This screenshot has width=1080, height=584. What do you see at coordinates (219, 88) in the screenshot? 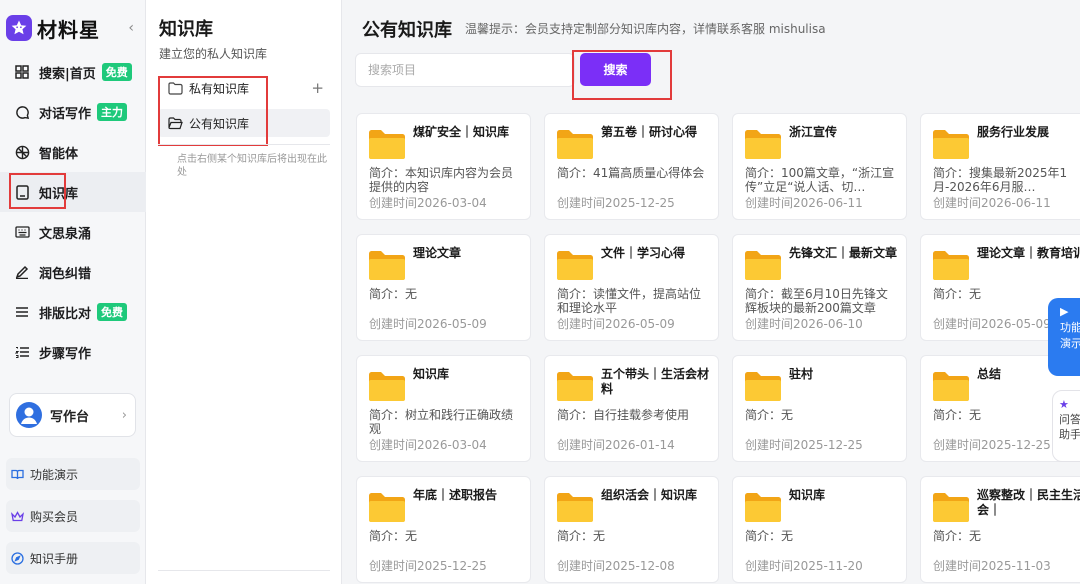
I see `private-label: 私有知识库` at bounding box center [219, 88].